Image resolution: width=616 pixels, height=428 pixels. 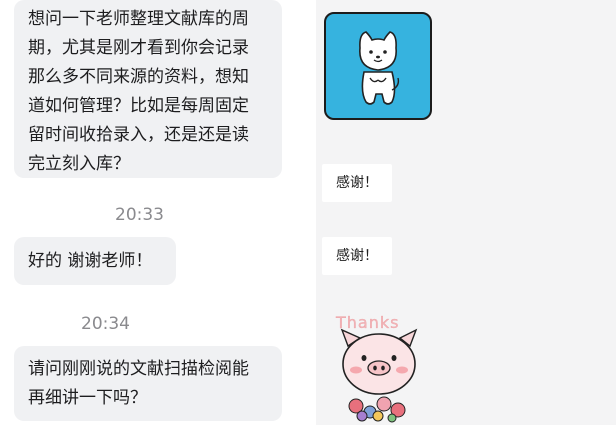 I want to click on message-line: 道如何管理？比如是每周固定, so click(x=138, y=106).